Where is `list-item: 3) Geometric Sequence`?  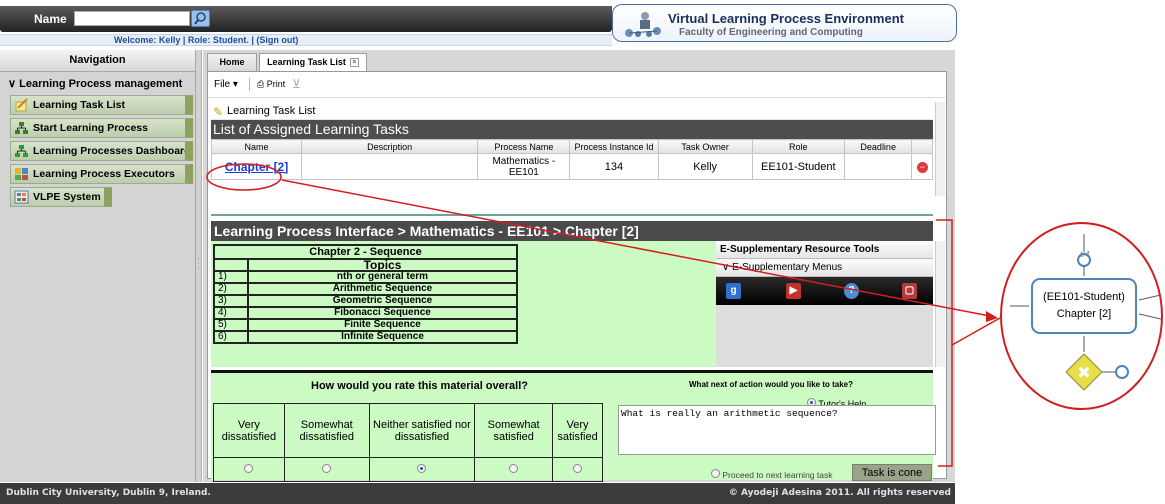 list-item: 3) Geometric Sequence is located at coordinates (365, 301).